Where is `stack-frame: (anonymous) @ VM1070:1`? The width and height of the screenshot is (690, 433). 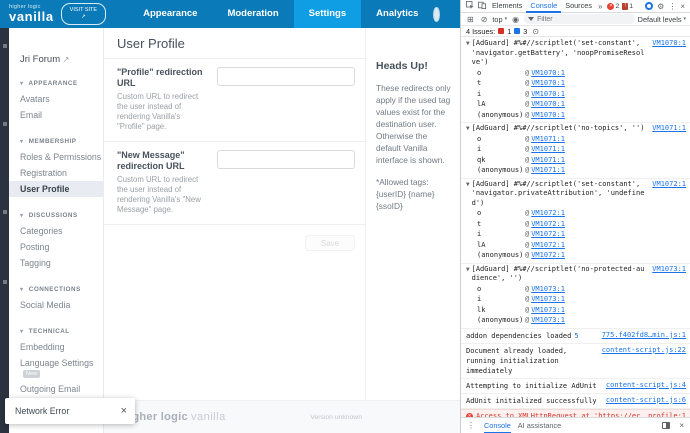 stack-frame: (anonymous) @ VM1070:1 is located at coordinates (521, 115).